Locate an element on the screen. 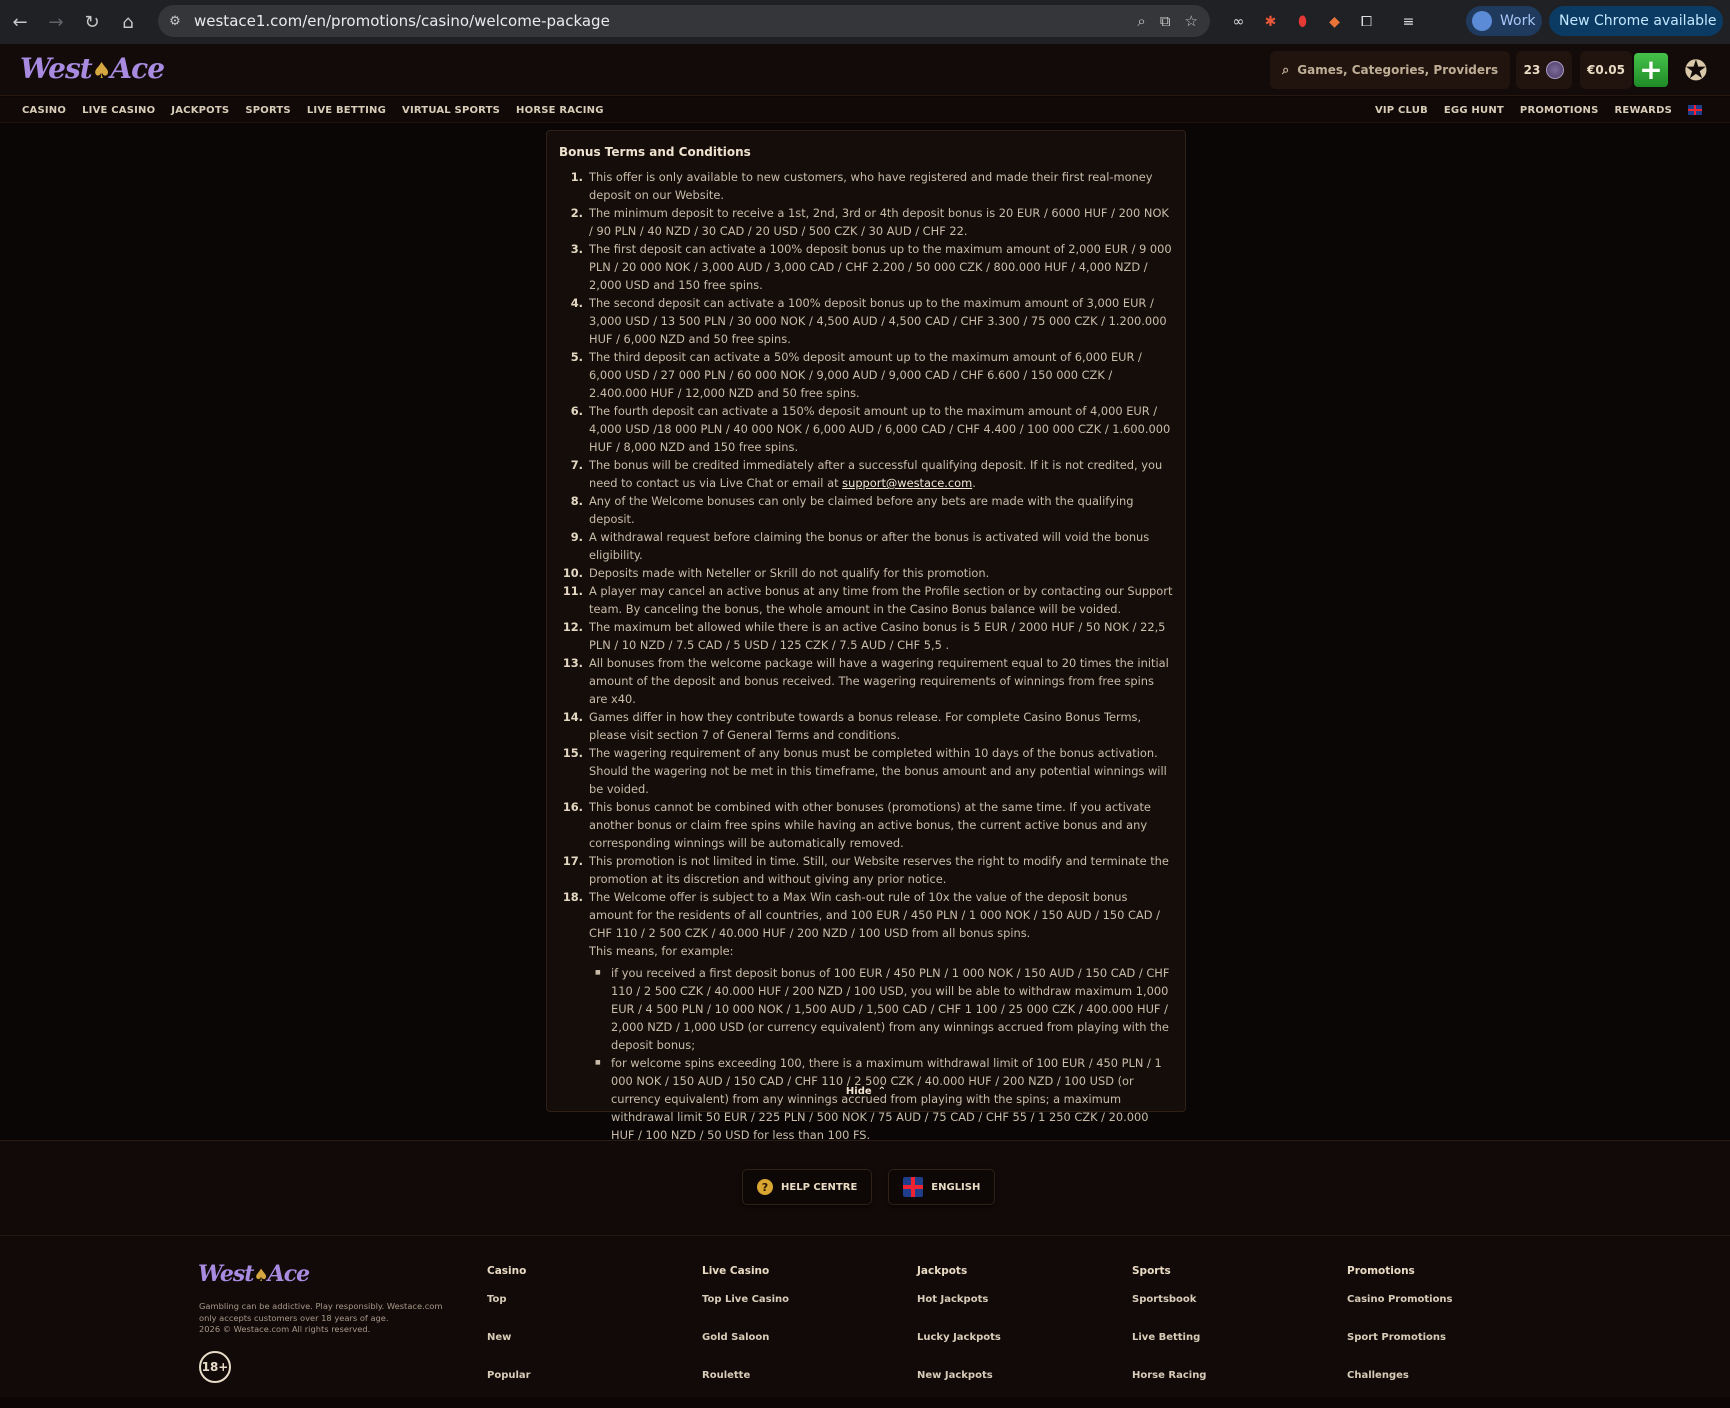 The height and width of the screenshot is (1408, 1730). age-restriction-badge: 18+ is located at coordinates (215, 1367).